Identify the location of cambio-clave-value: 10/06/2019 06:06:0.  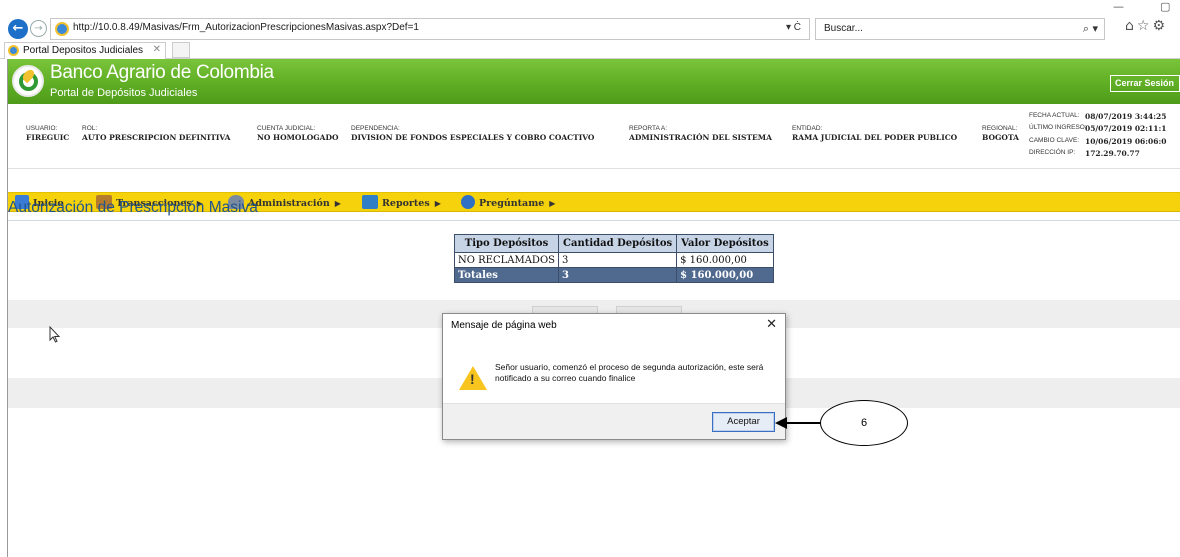
(1126, 141).